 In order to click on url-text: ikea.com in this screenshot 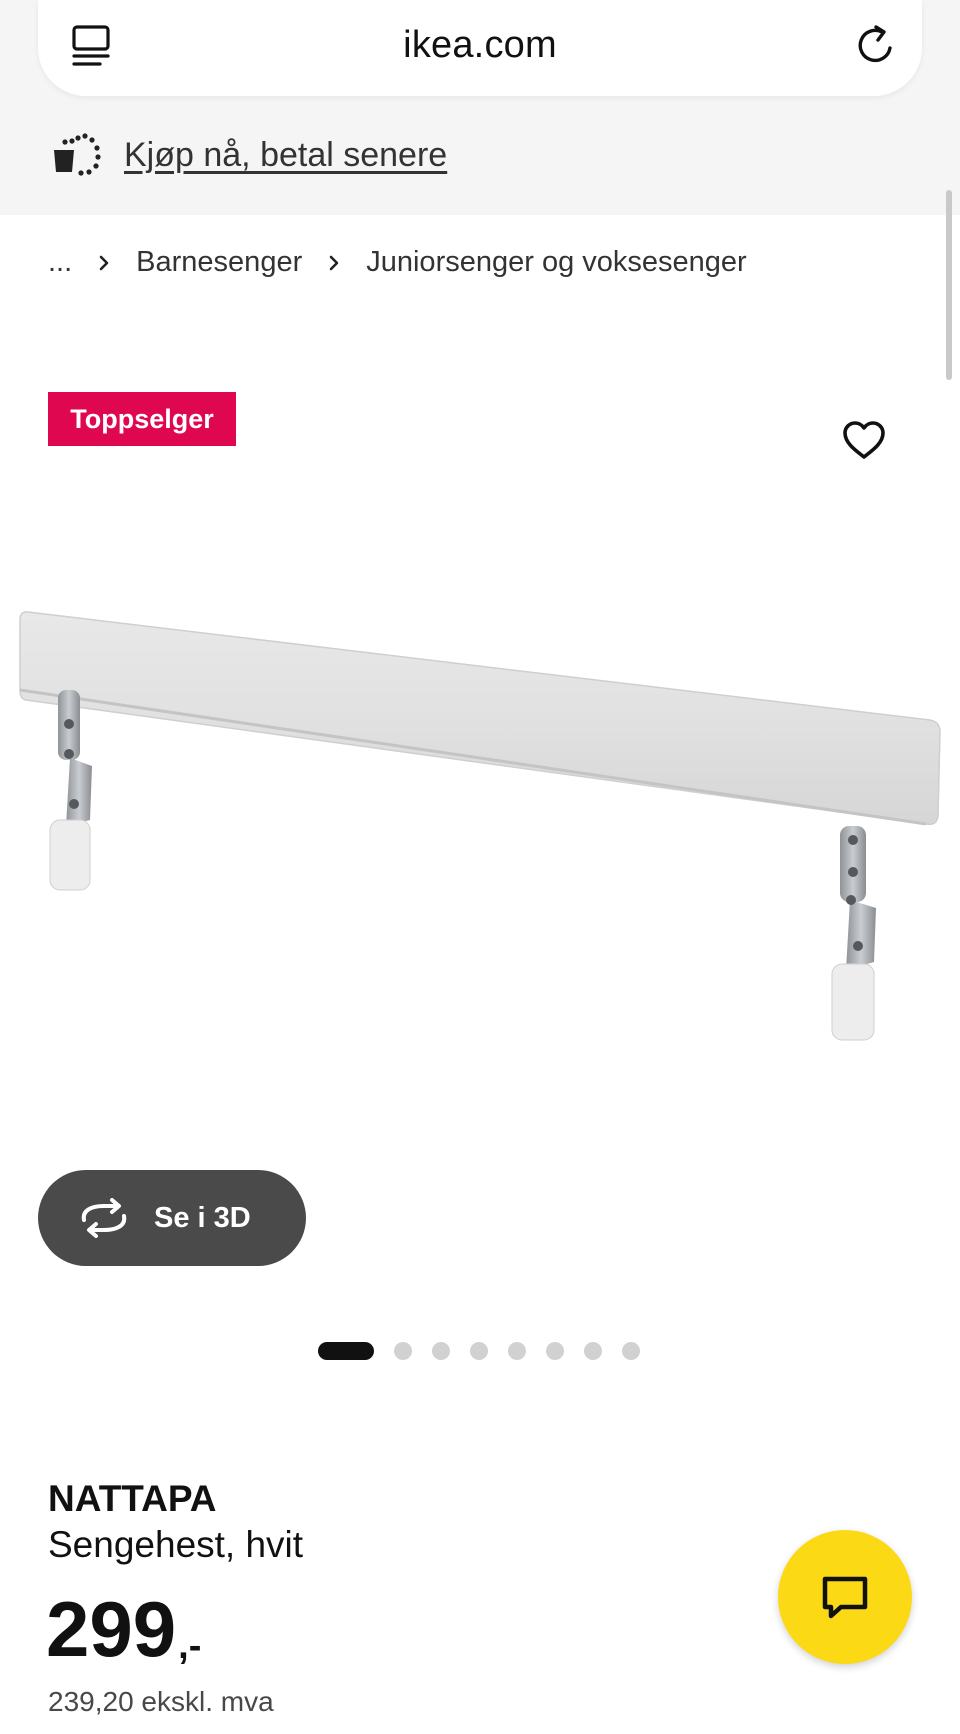, I will do `click(480, 45)`.